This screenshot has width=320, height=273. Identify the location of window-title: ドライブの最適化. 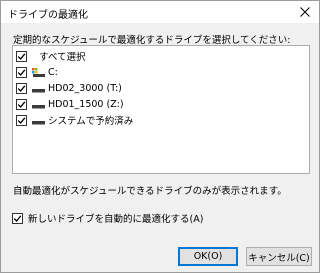
(48, 15).